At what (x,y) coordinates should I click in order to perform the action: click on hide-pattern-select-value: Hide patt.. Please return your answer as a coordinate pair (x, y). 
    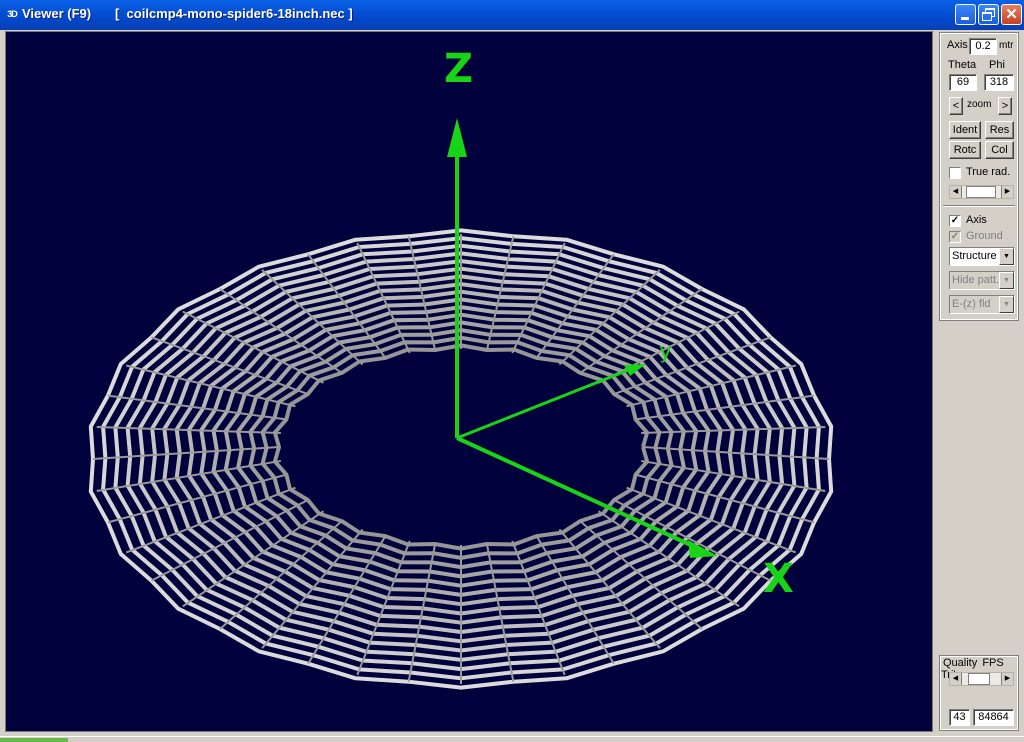
    Looking at the image, I should click on (976, 280).